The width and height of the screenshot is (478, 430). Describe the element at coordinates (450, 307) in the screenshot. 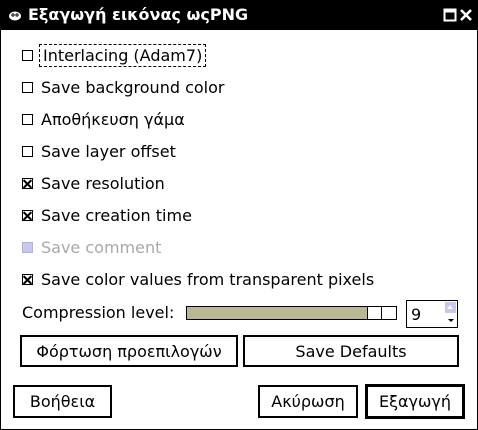

I see `increment-arrow-icon` at that location.